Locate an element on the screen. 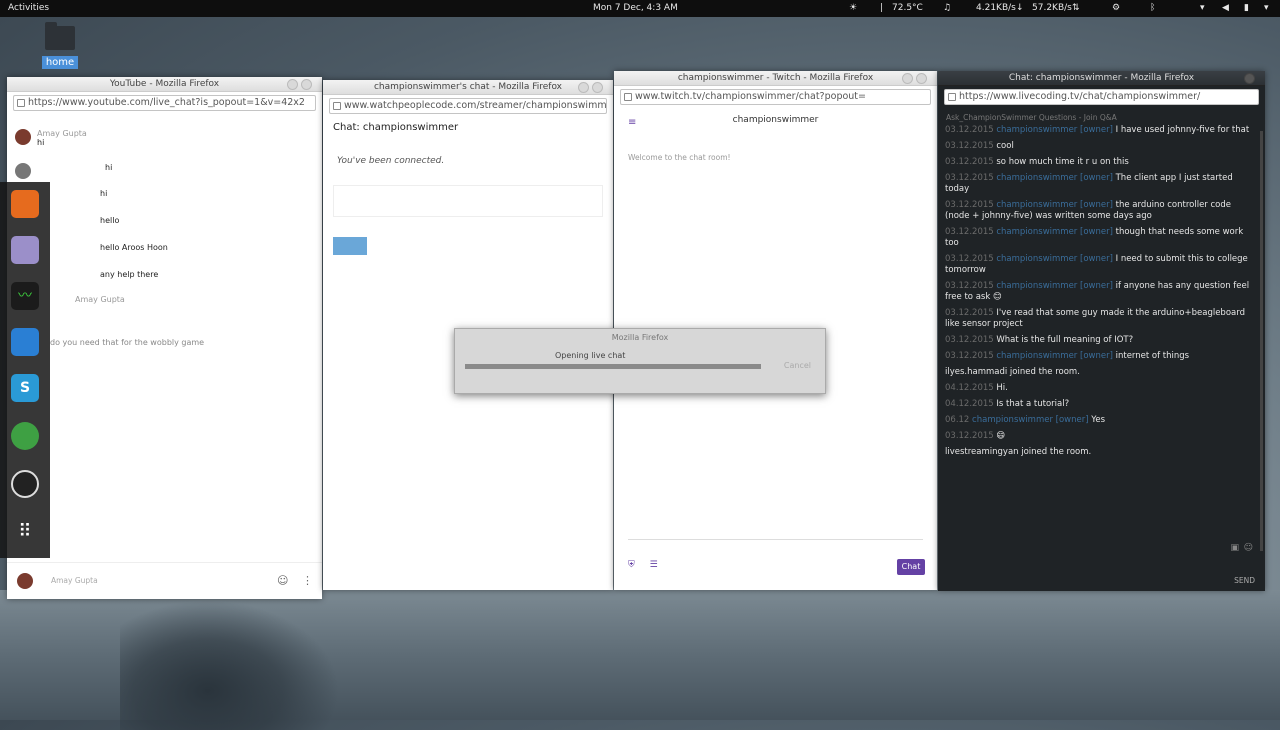 This screenshot has height=730, width=1280. input-author: Amay Gupta is located at coordinates (74, 580).